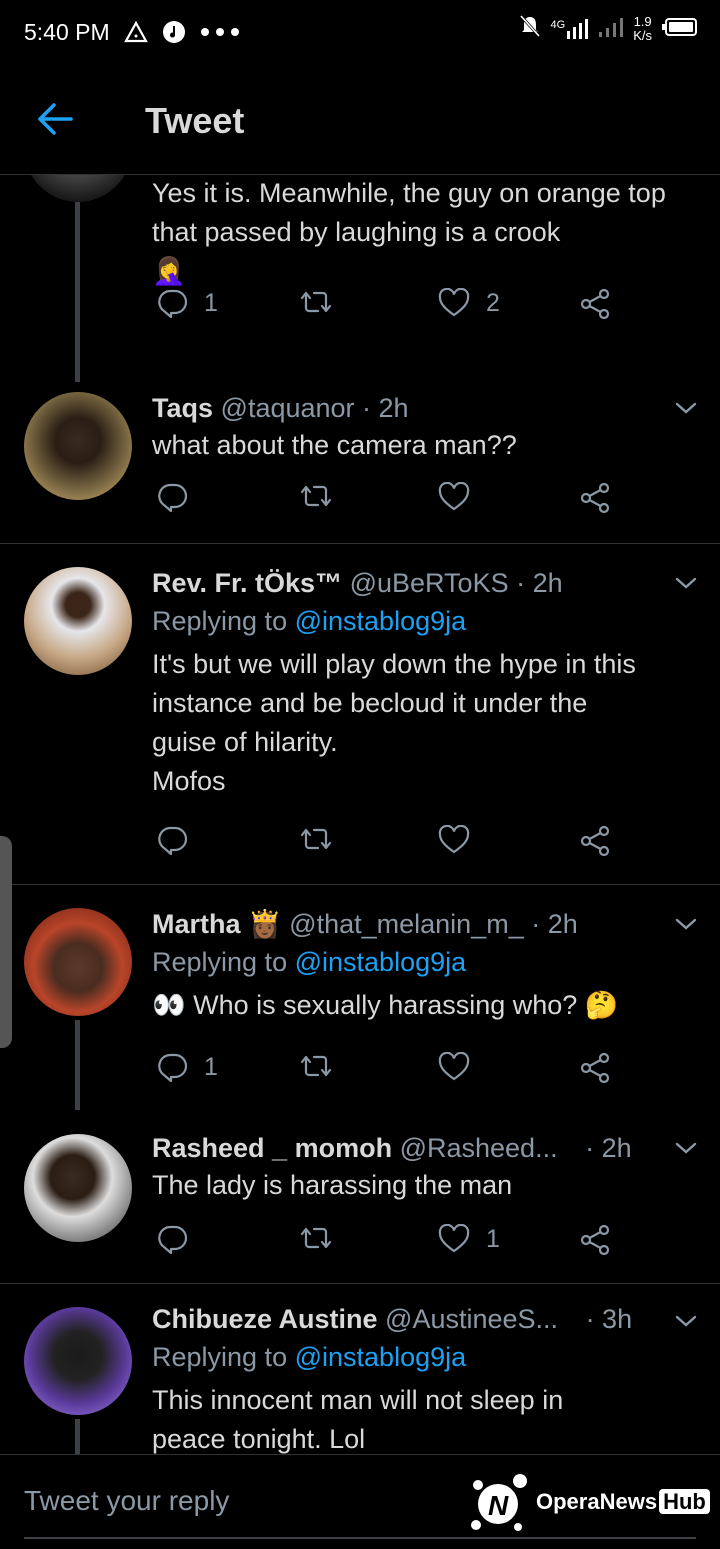 The image size is (720, 1549). Describe the element at coordinates (392, 308) in the screenshot. I see `tweet-actions: 1 2` at that location.